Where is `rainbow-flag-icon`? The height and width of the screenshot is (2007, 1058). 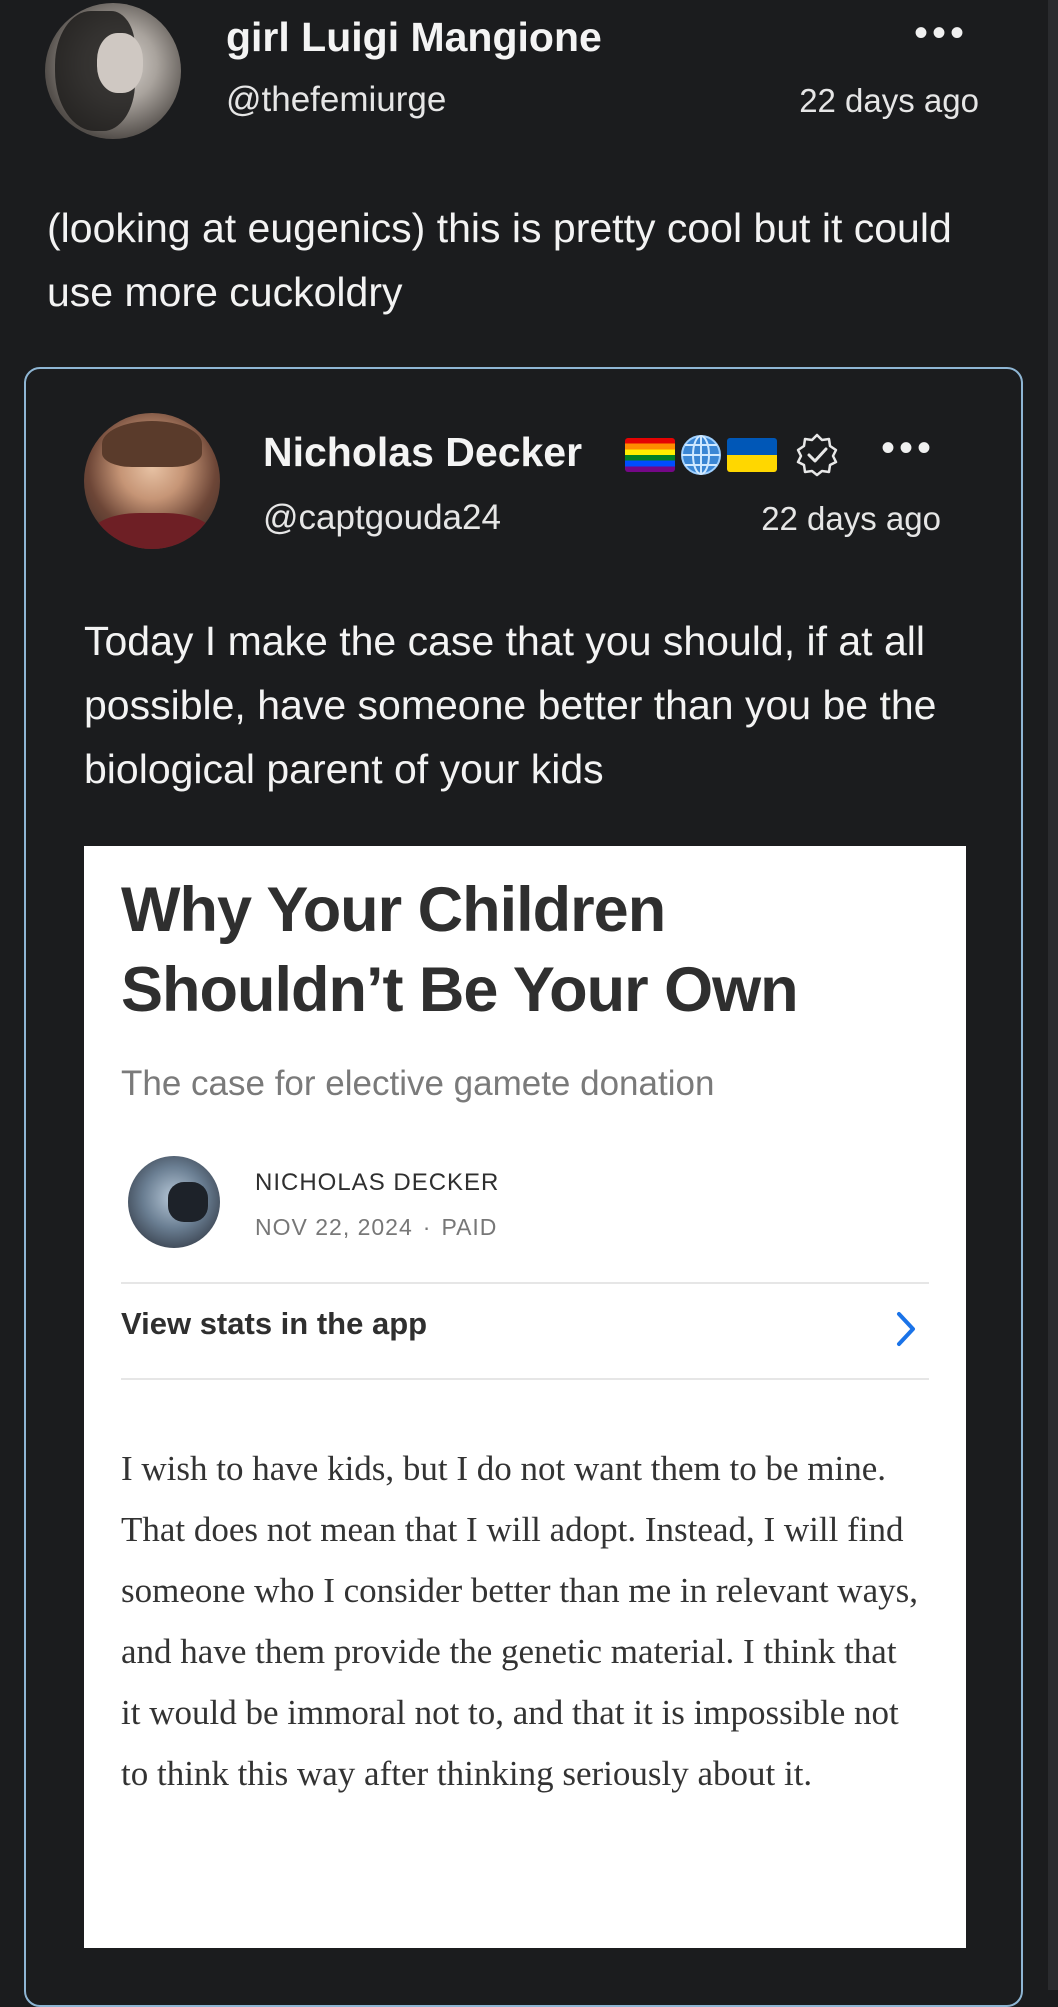
rainbow-flag-icon is located at coordinates (650, 455).